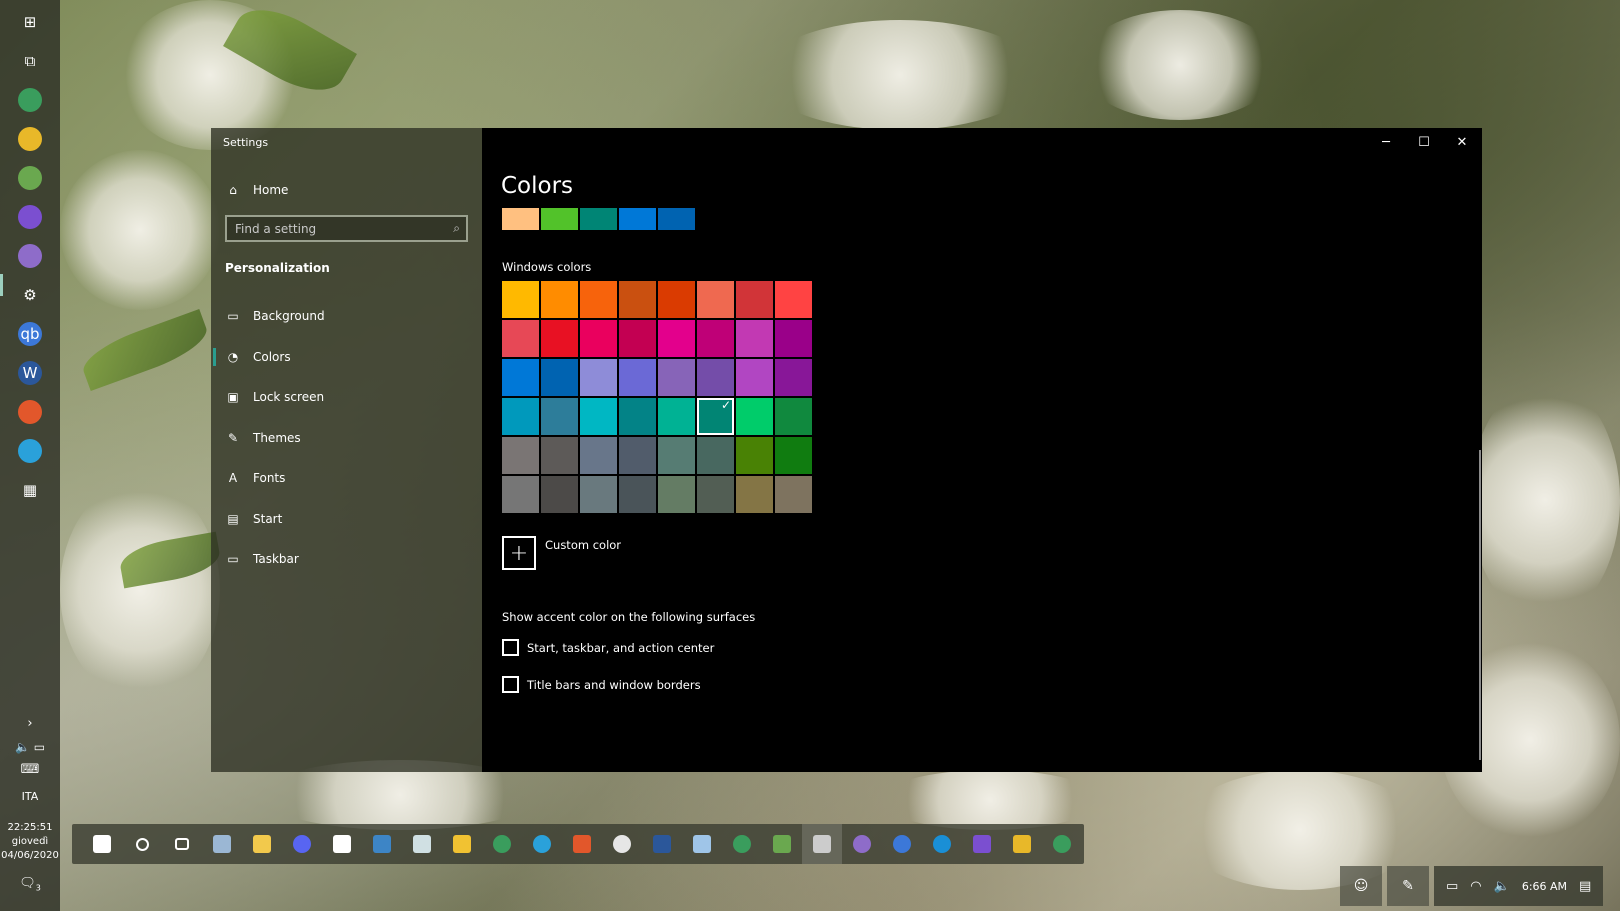 The width and height of the screenshot is (1620, 911). I want to click on tablet-mode-icon: ▭, so click(1452, 886).